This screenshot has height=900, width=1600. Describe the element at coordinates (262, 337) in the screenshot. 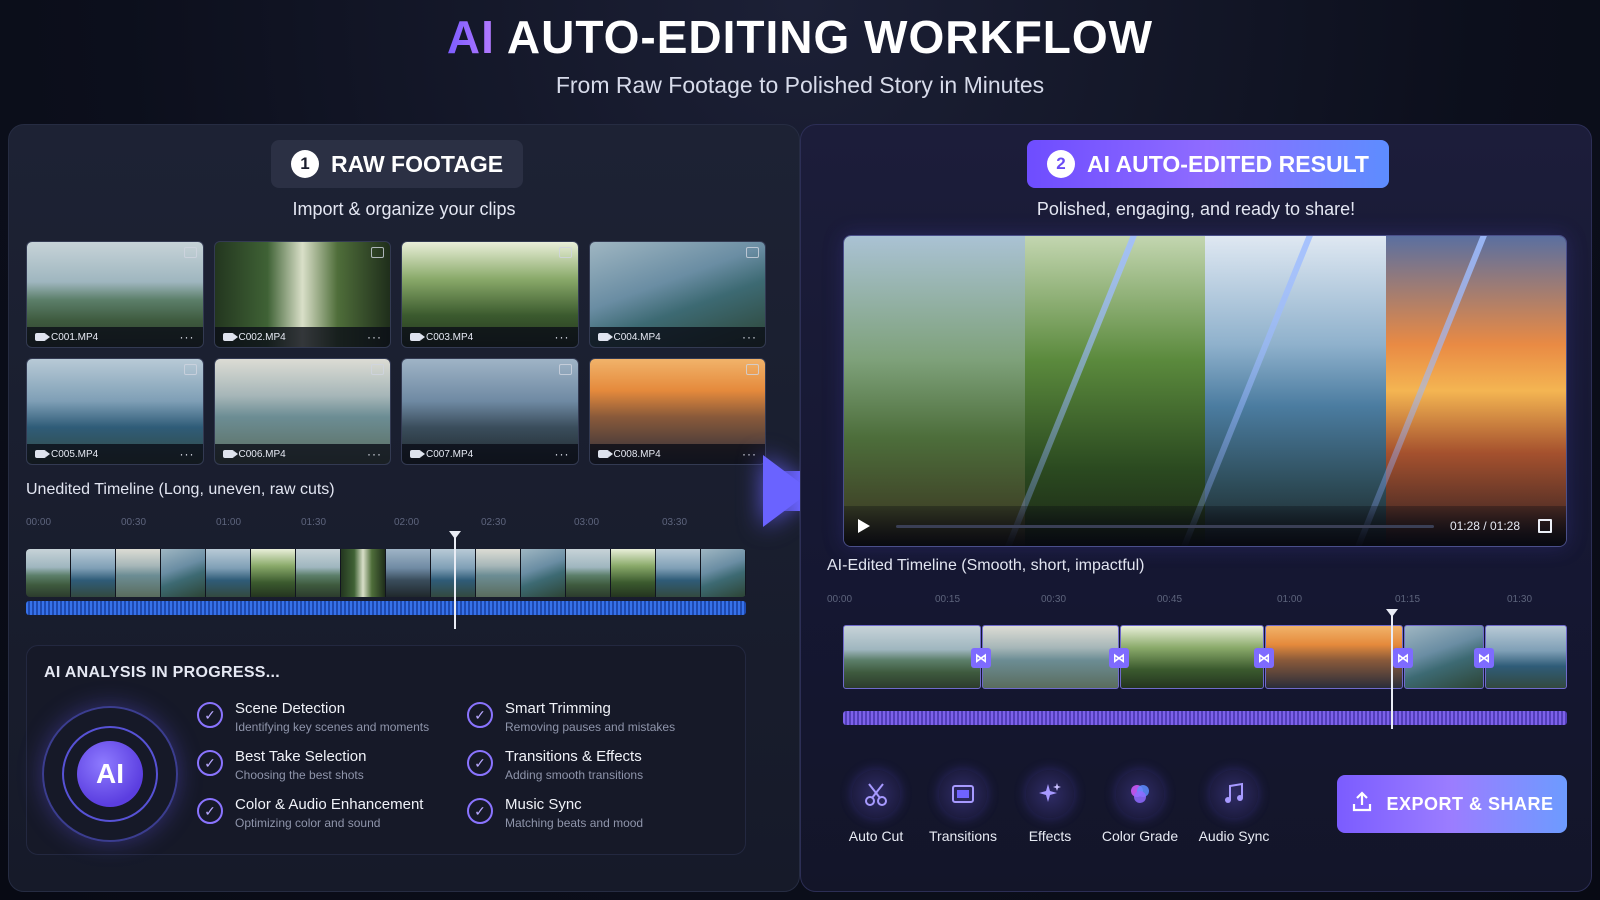

I see `clip-name: C002.MP4` at that location.